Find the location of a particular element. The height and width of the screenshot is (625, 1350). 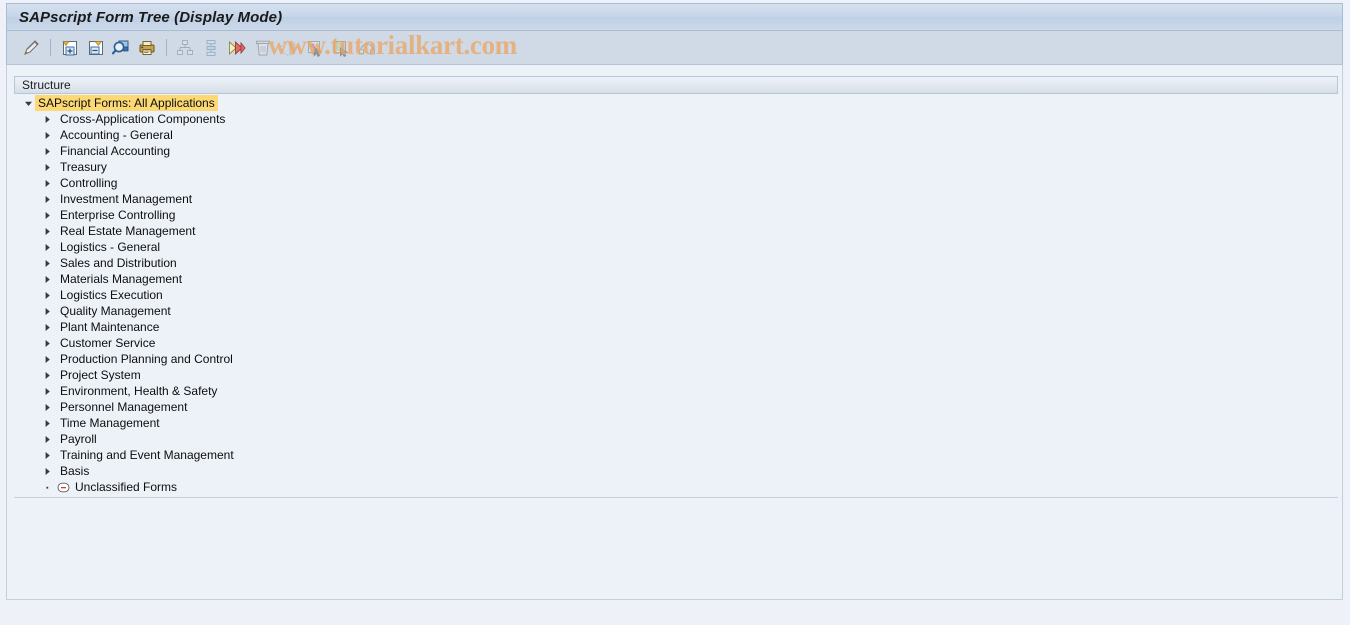

tree-node: Financial Accounting is located at coordinates (676, 151).